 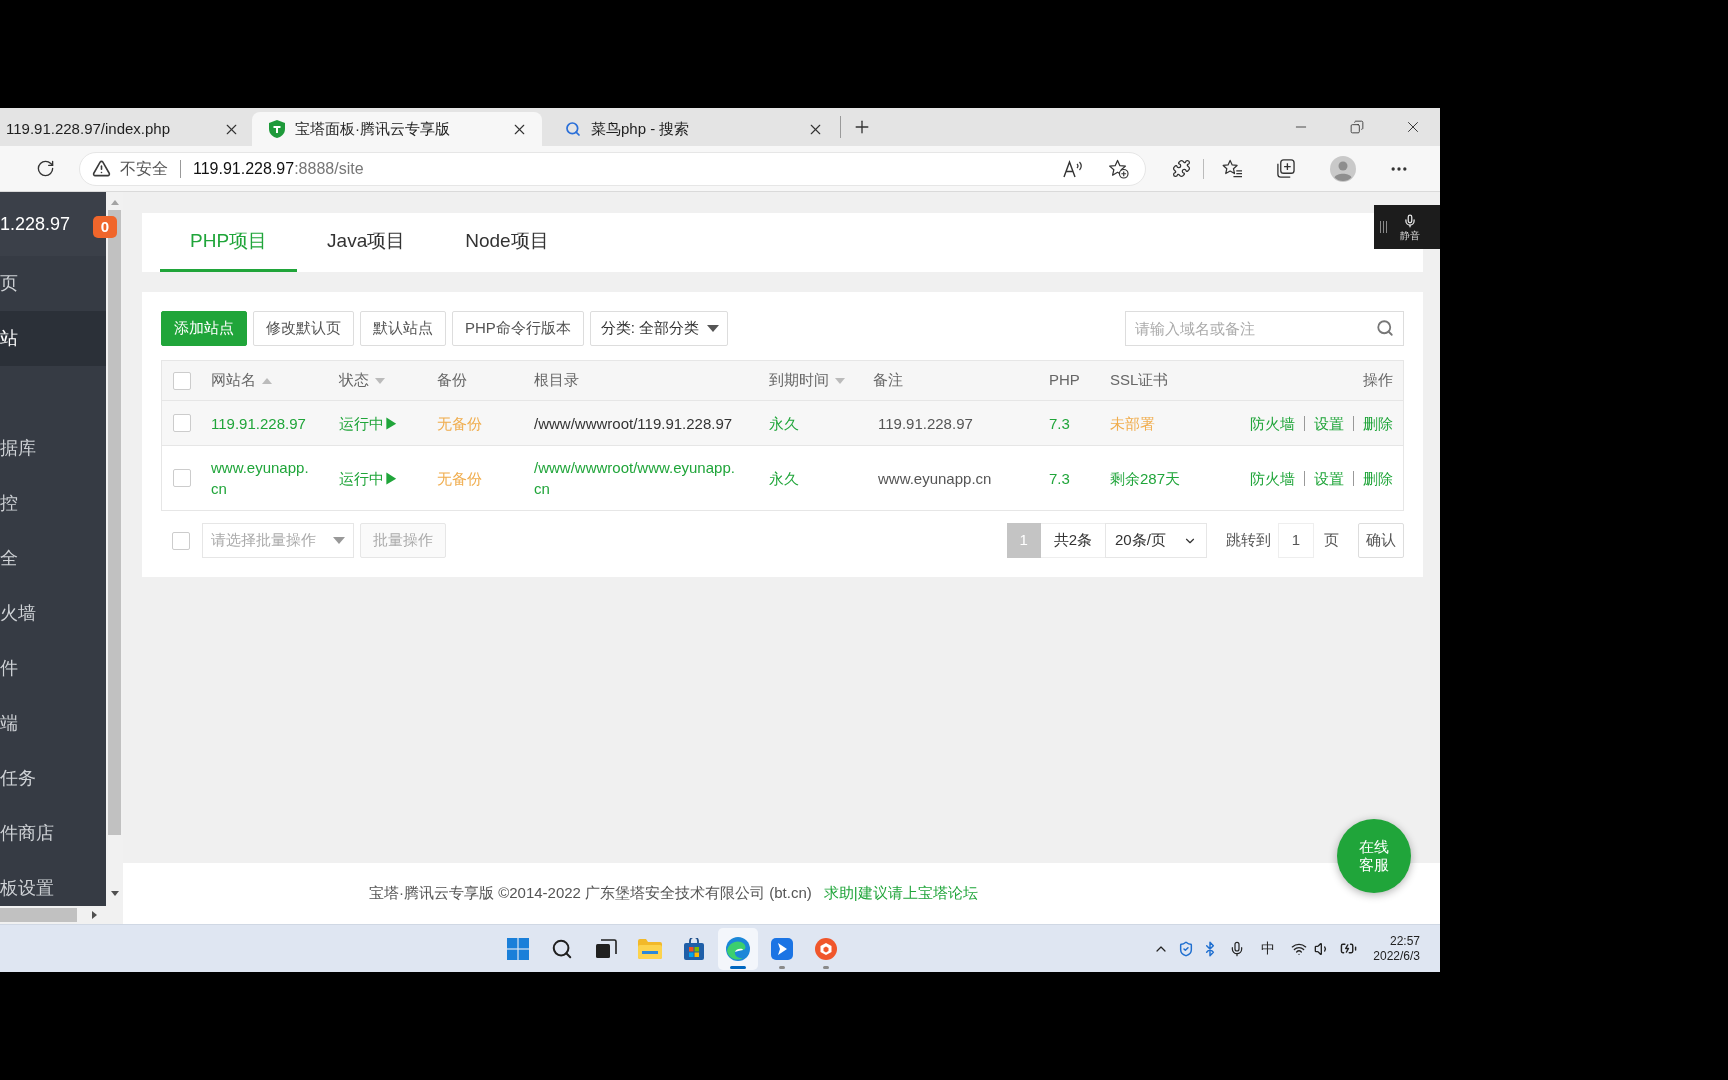 I want to click on project-tab: Java项目, so click(x=366, y=242).